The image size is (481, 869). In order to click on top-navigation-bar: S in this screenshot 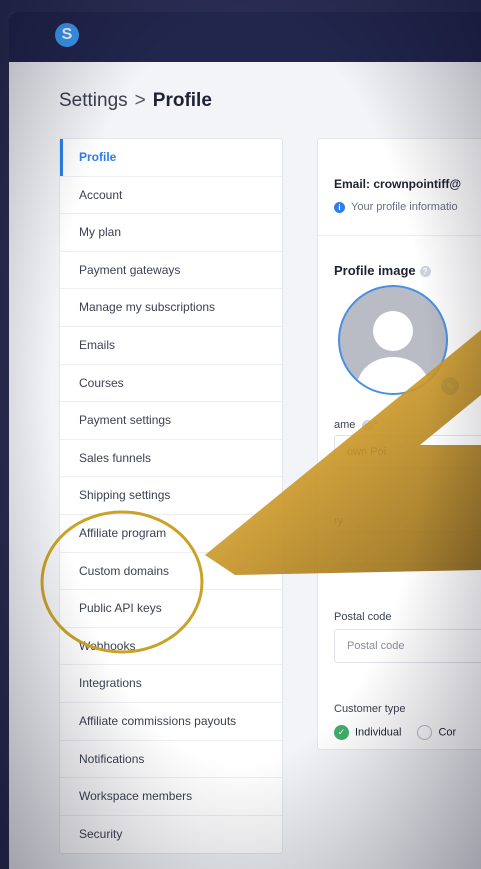, I will do `click(245, 37)`.